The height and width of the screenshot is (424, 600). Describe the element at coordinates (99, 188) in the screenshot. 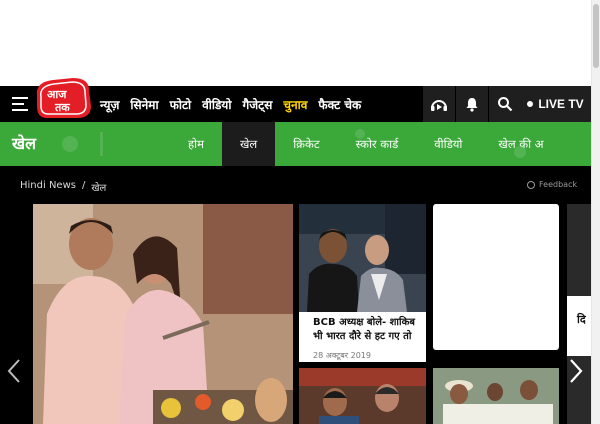

I see `breadcrumb-current: खेल` at that location.